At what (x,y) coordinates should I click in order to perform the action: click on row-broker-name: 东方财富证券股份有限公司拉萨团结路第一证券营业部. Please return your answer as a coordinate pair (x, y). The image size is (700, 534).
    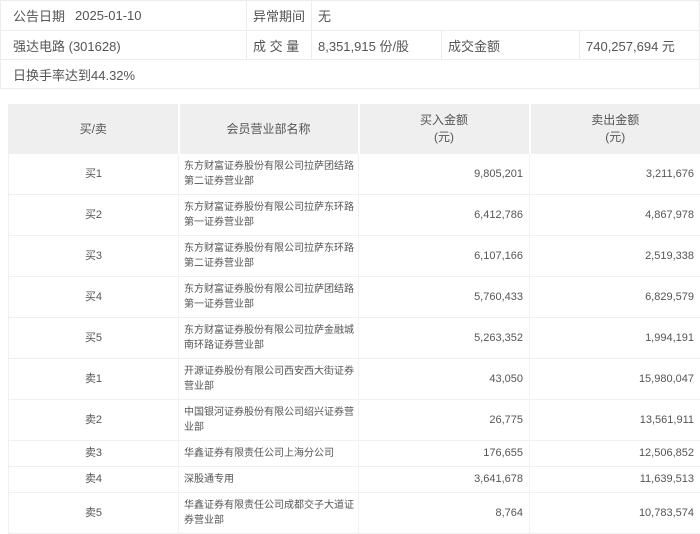
    Looking at the image, I should click on (268, 297).